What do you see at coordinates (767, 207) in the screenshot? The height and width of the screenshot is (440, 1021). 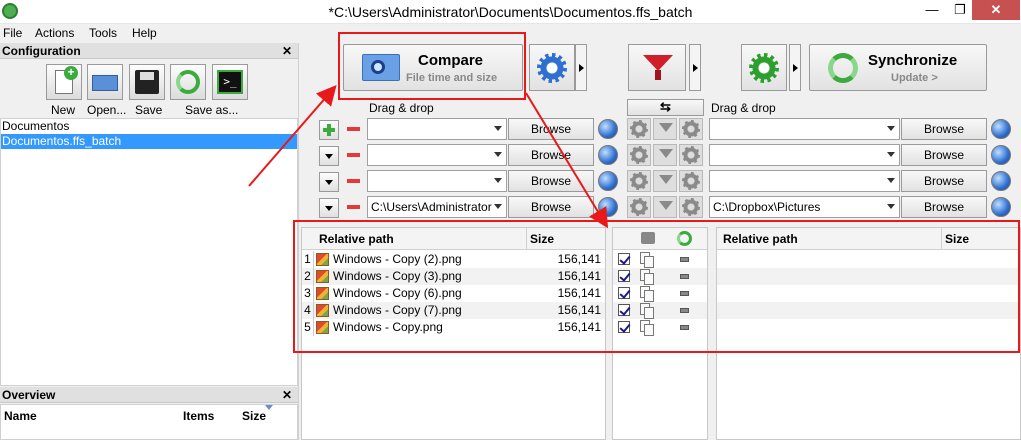 I see `right-folder-path: C:\Dropbox\Pictures` at bounding box center [767, 207].